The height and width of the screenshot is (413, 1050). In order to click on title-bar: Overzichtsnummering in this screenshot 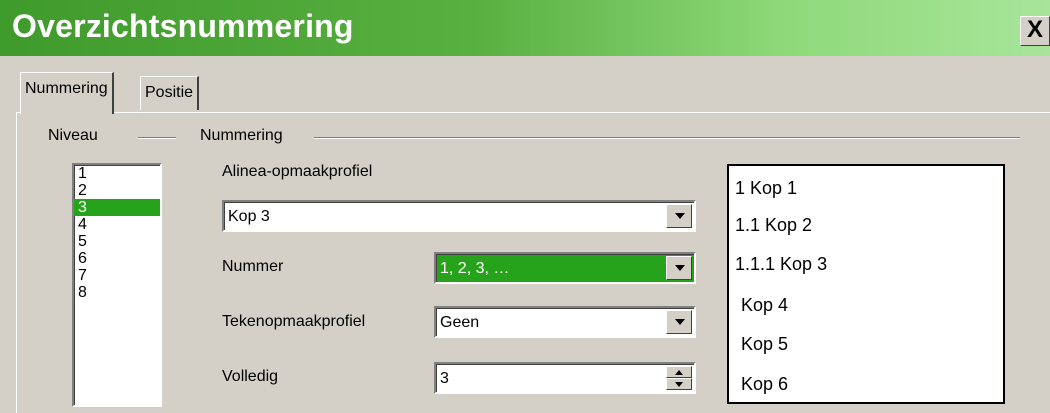, I will do `click(525, 28)`.